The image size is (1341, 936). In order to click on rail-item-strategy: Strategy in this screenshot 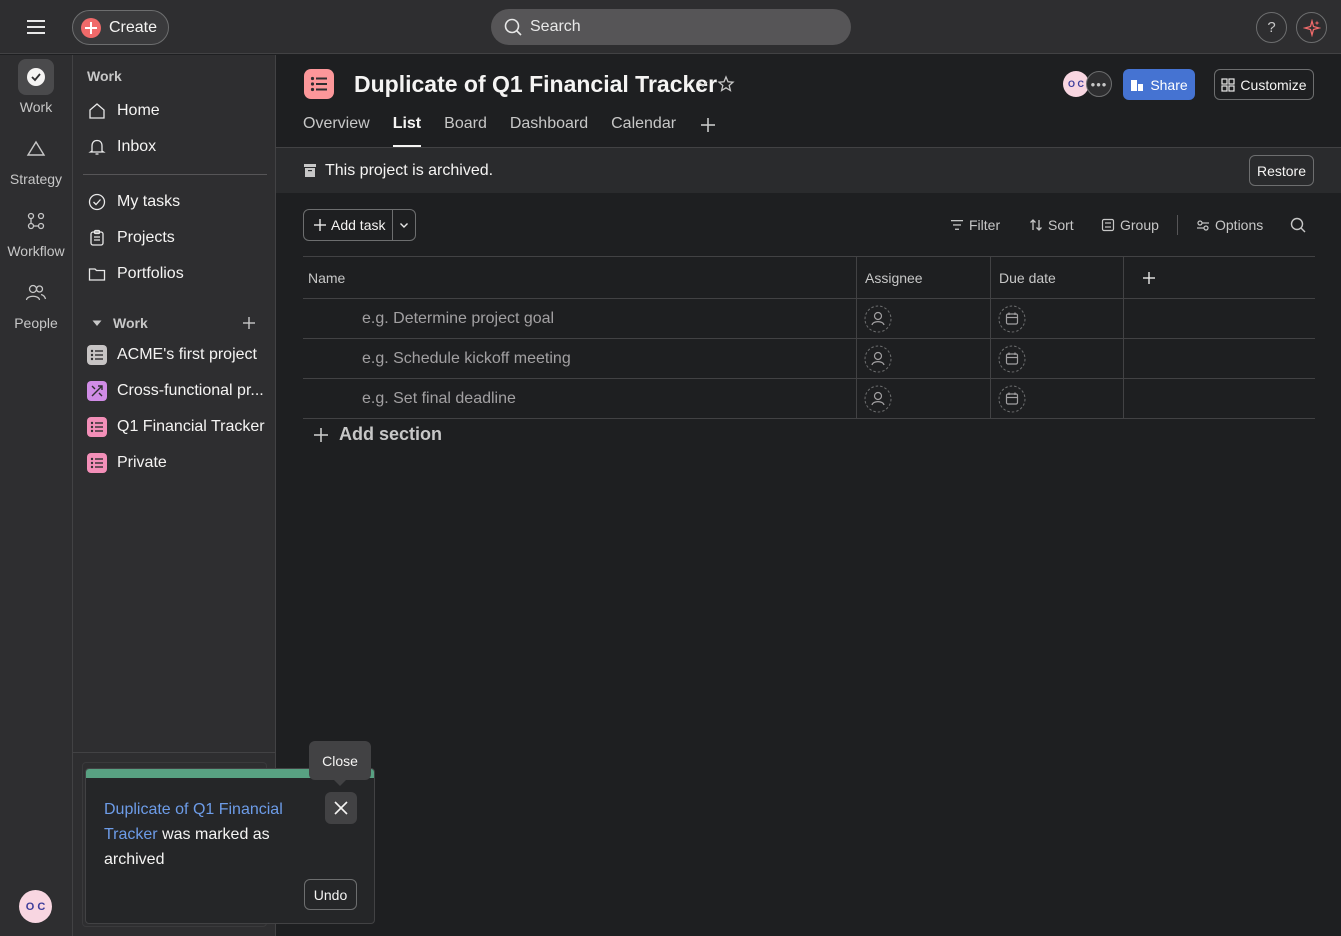, I will do `click(36, 159)`.